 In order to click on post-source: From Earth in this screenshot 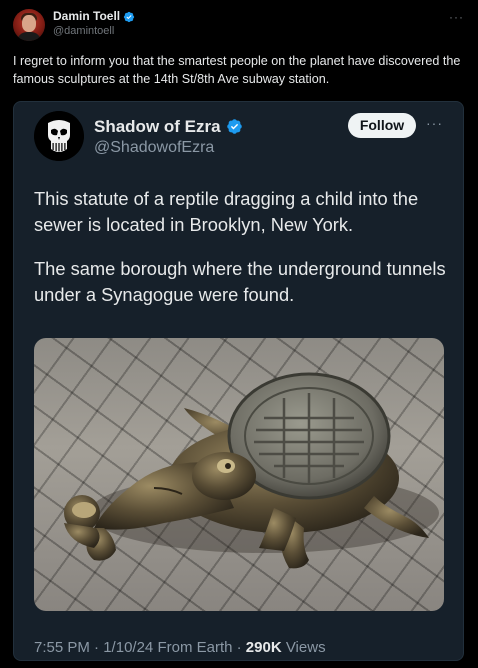, I will do `click(195, 647)`.